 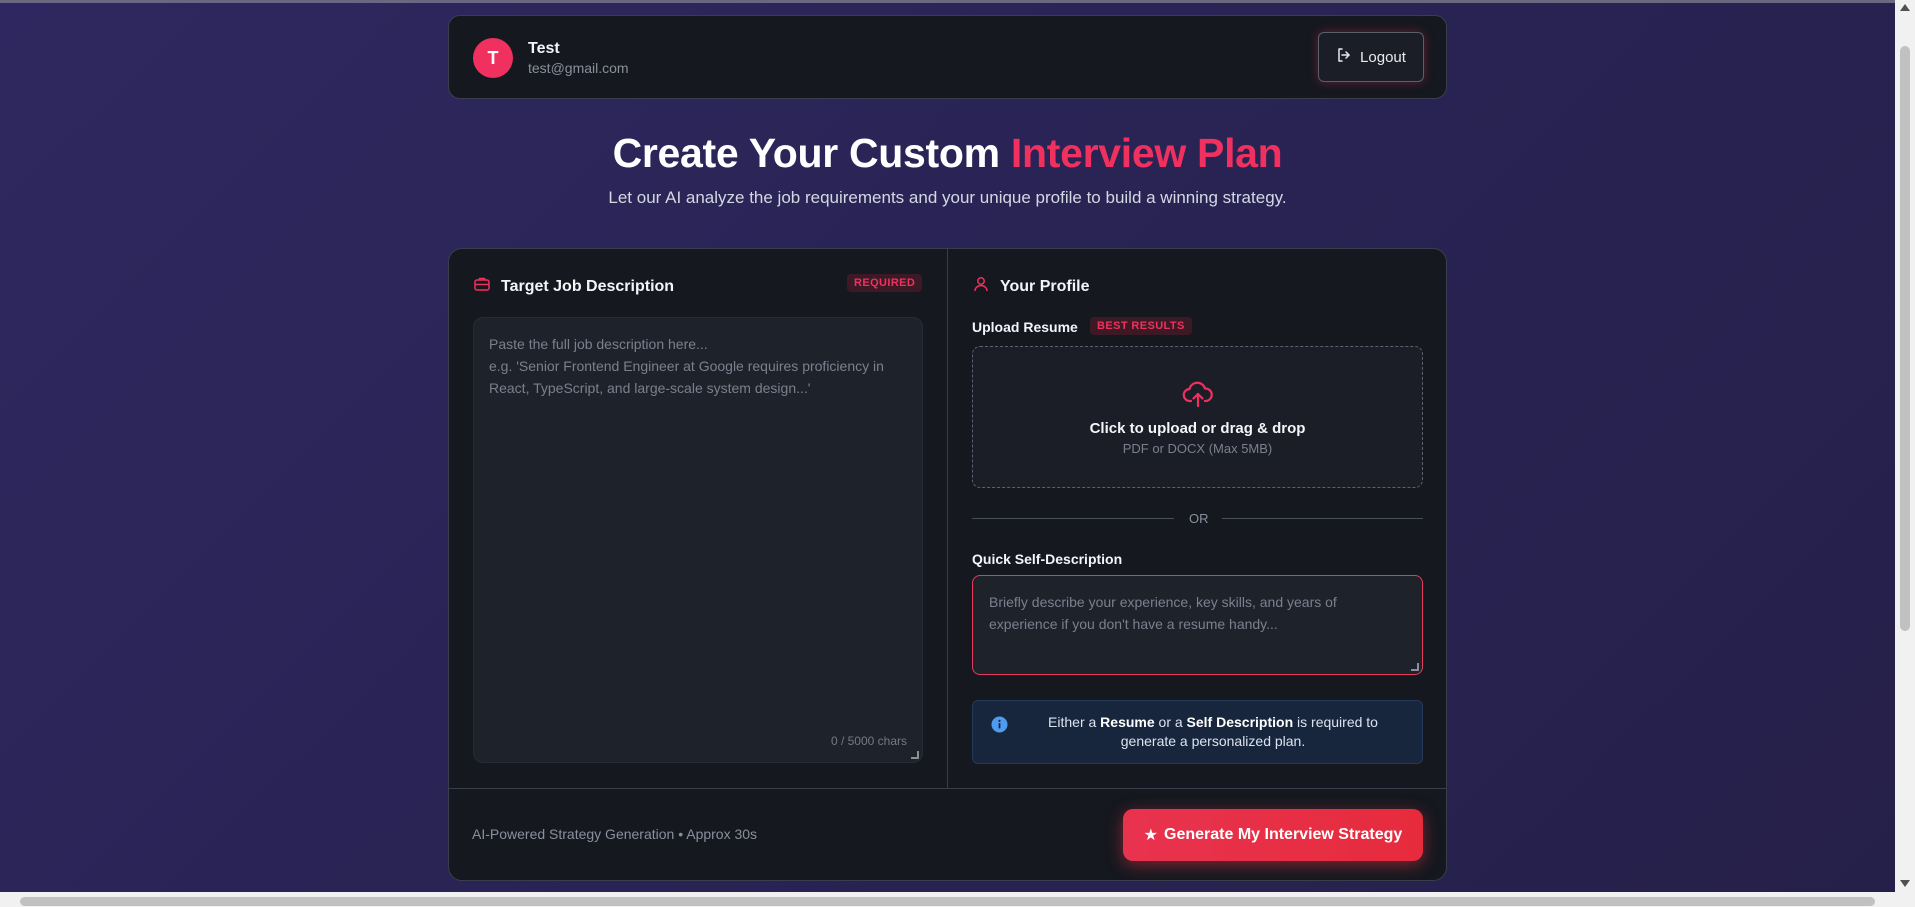 I want to click on briefcase-icon, so click(x=482, y=286).